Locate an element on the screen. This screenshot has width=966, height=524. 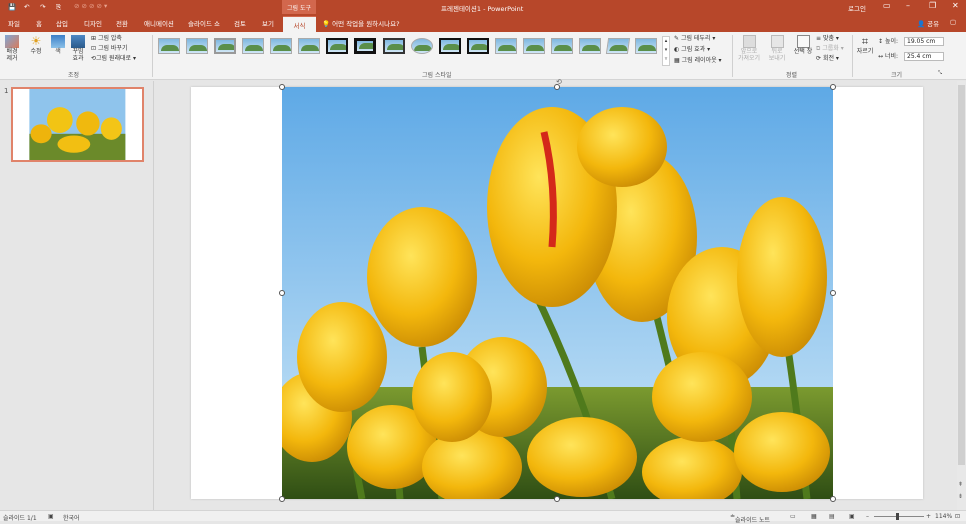
size-dialog-launcher-icon: ⤡ is located at coordinates (940, 73).